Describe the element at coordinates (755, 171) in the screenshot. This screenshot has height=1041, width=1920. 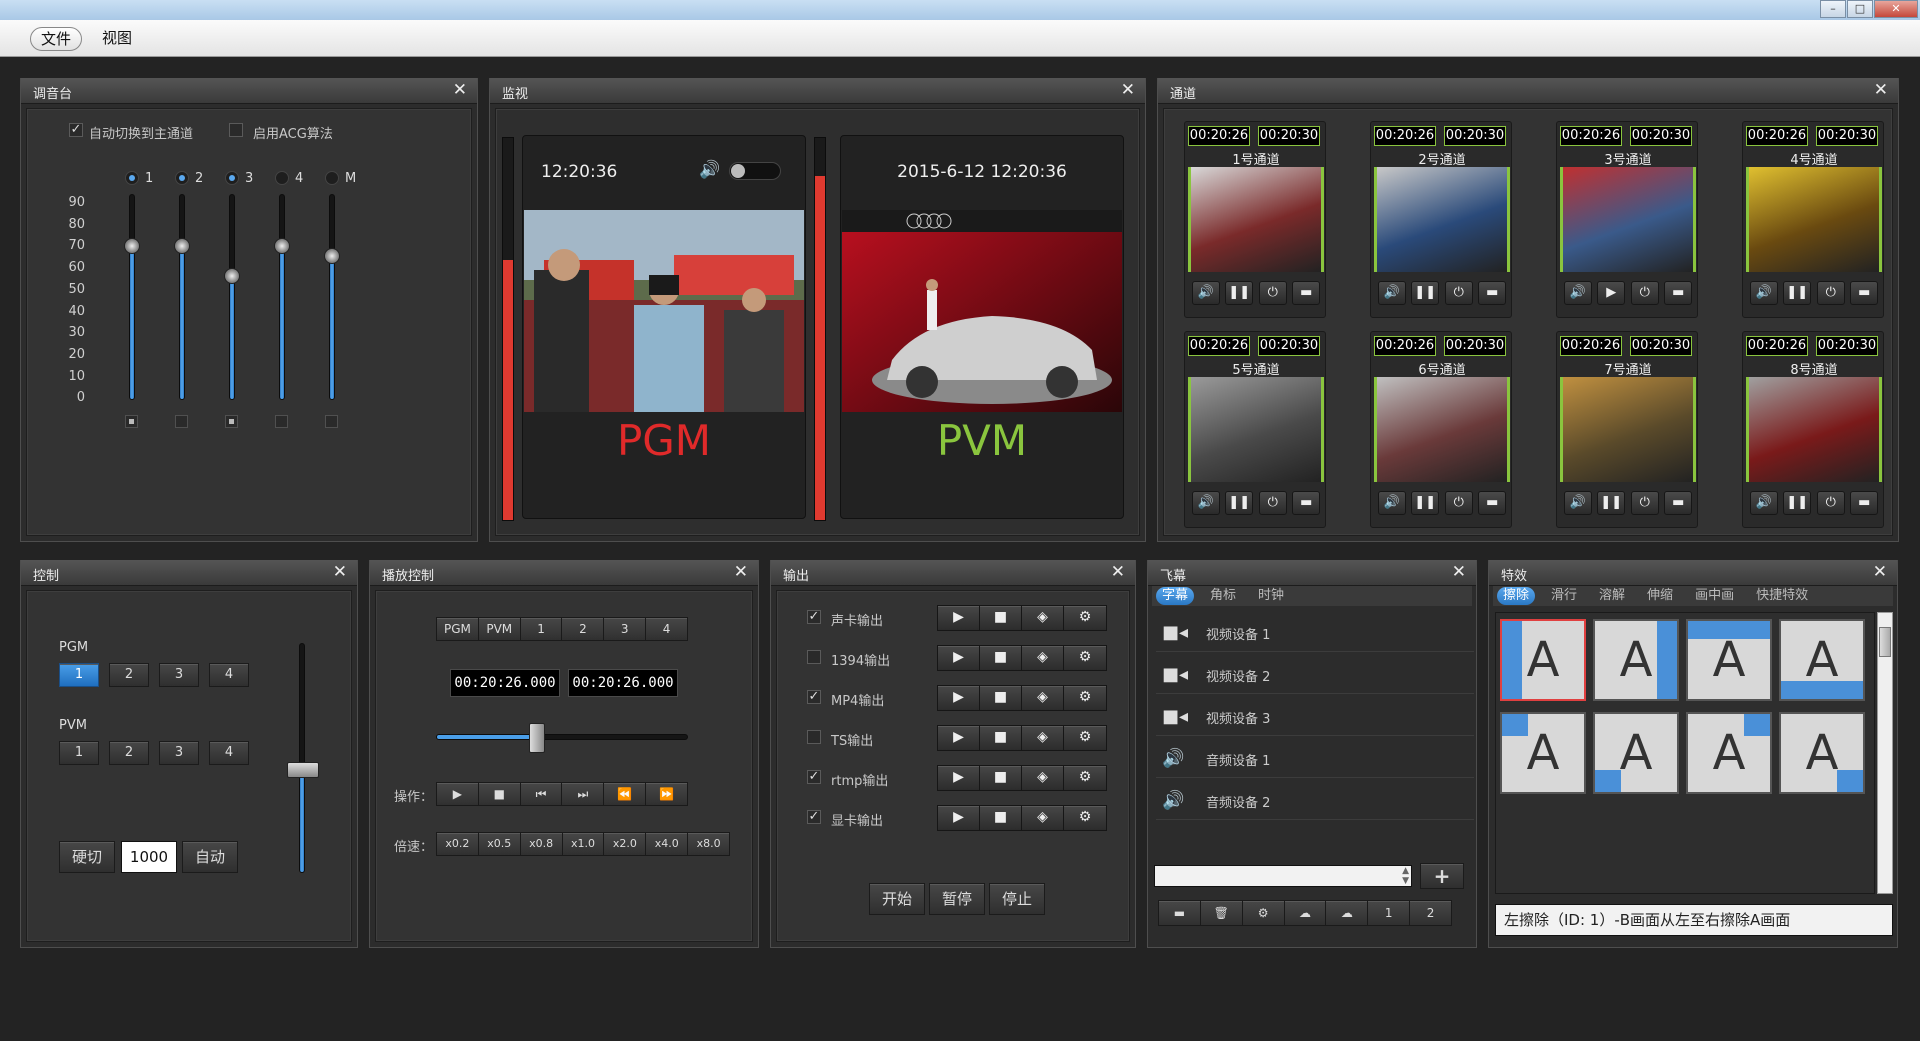
I see `volume-toggle` at that location.